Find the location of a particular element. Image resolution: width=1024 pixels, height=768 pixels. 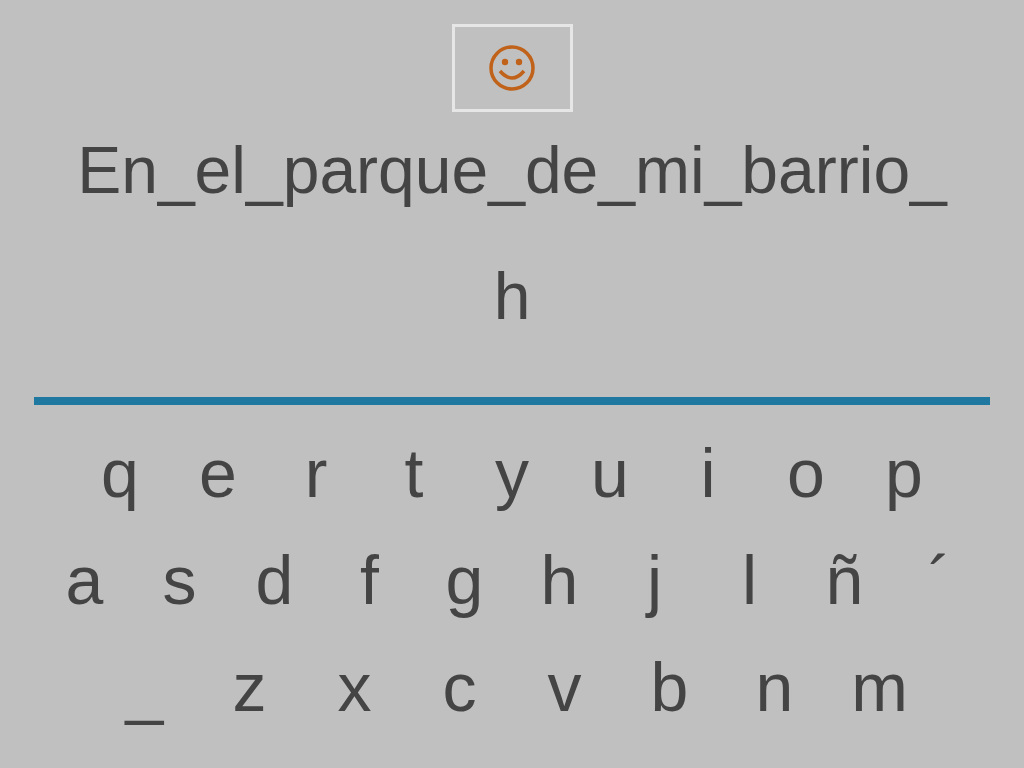

keyboard-key: l is located at coordinates (749, 580).